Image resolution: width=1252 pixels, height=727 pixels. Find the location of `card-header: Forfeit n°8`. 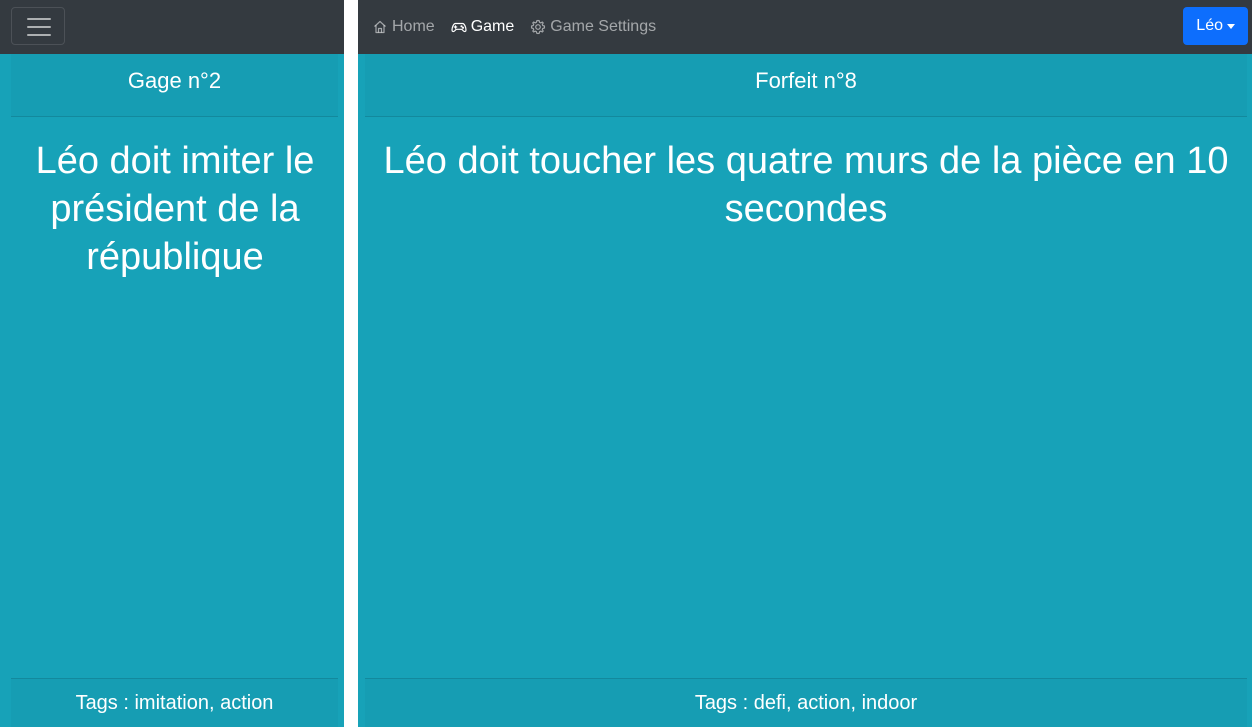

card-header: Forfeit n°8 is located at coordinates (806, 85).